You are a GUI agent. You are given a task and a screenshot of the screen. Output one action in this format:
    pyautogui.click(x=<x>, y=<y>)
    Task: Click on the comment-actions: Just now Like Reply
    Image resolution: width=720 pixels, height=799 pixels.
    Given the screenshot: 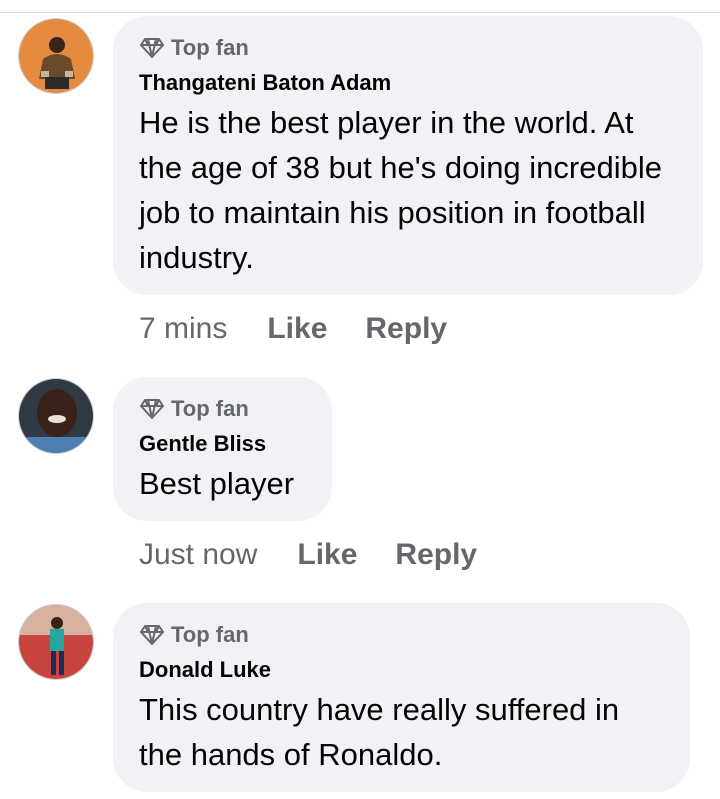 What is the action you would take?
    pyautogui.click(x=327, y=555)
    